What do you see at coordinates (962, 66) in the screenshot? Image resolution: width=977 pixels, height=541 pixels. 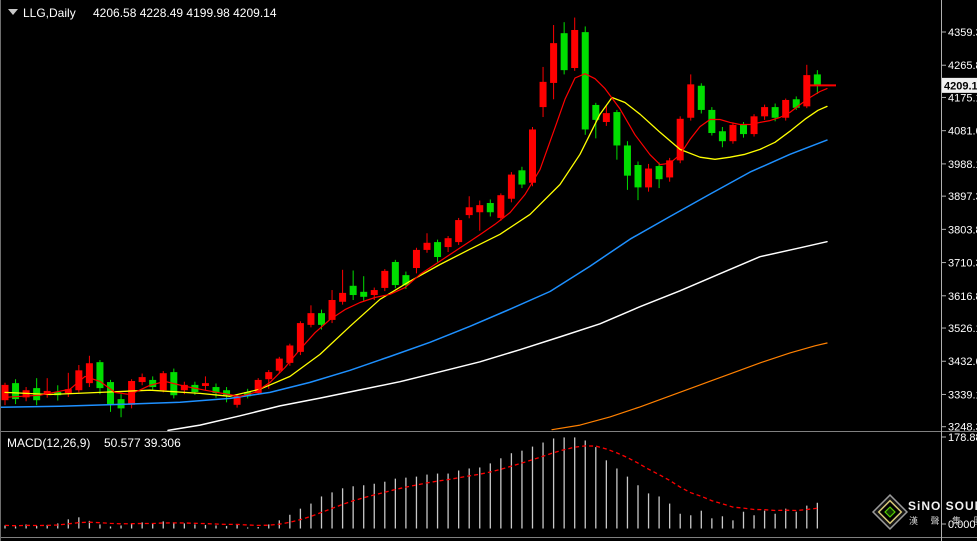 I see `price-tick-label: 4265.85` at bounding box center [962, 66].